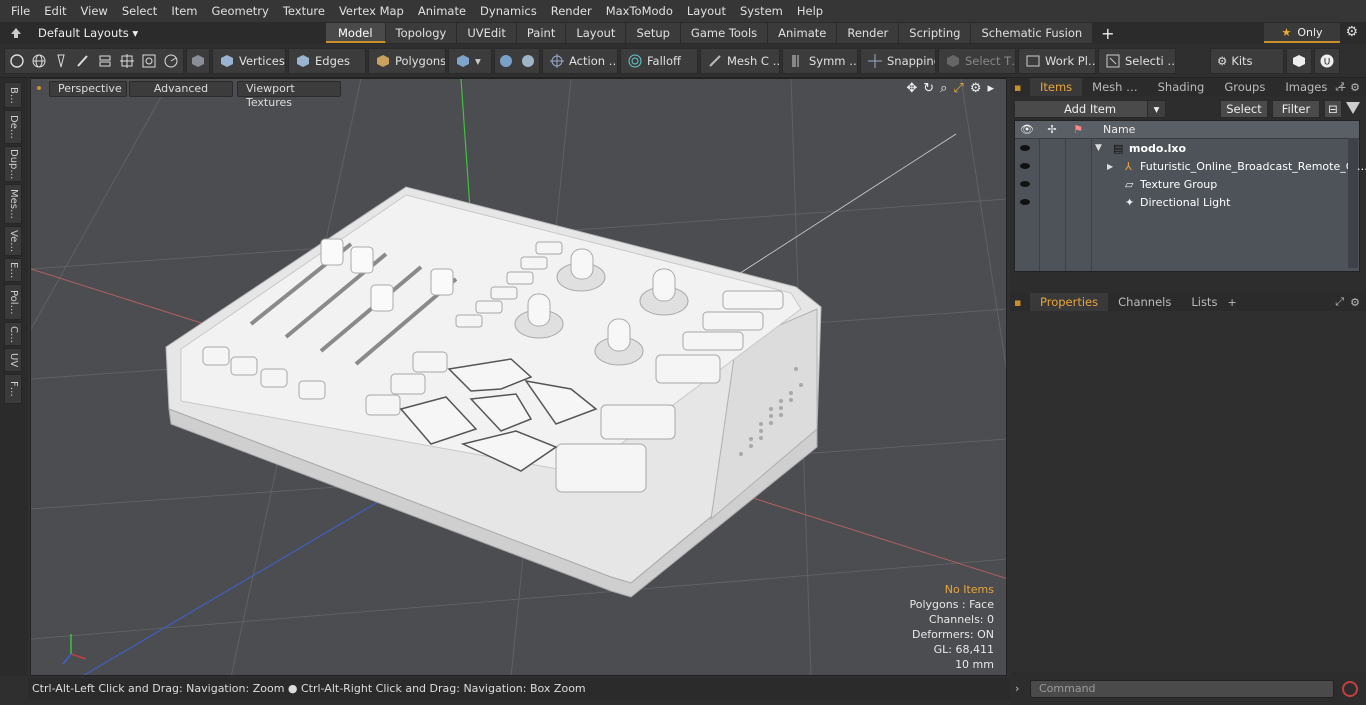 The height and width of the screenshot is (705, 1366). What do you see at coordinates (105, 61) in the screenshot?
I see `align-icon` at bounding box center [105, 61].